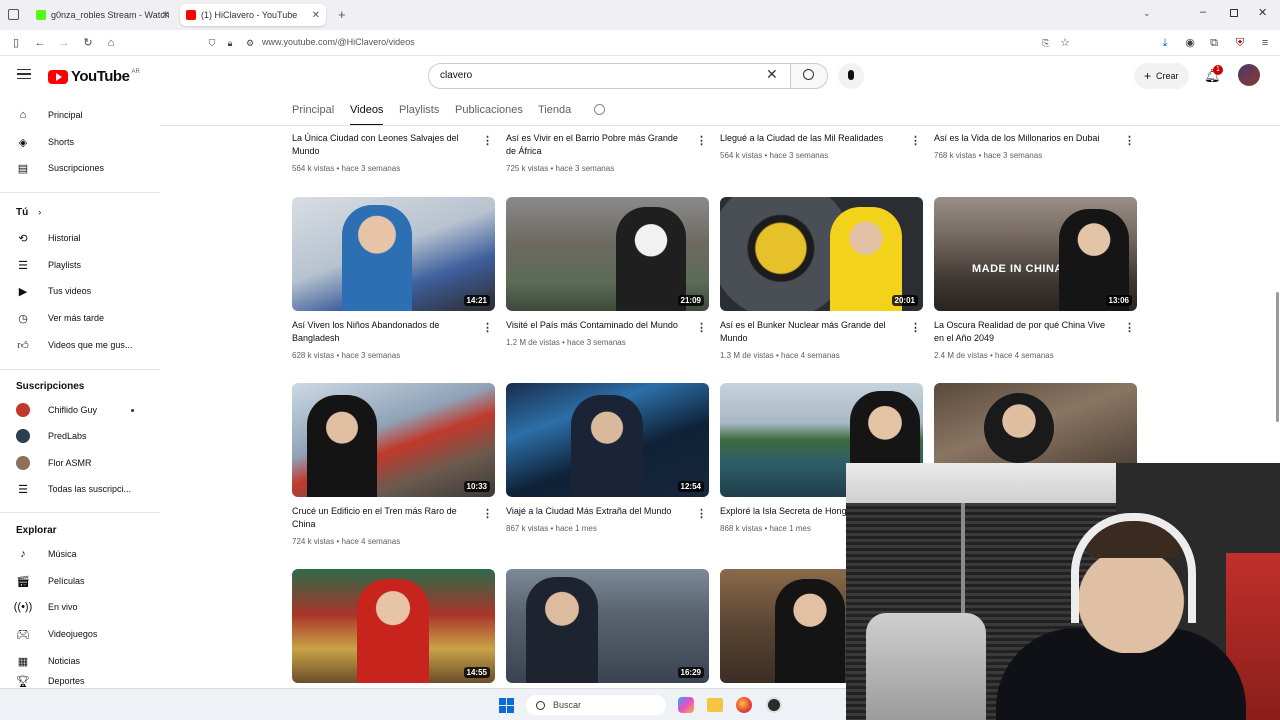 This screenshot has width=1280, height=720. I want to click on download-icon: ⤓, so click(1165, 43).